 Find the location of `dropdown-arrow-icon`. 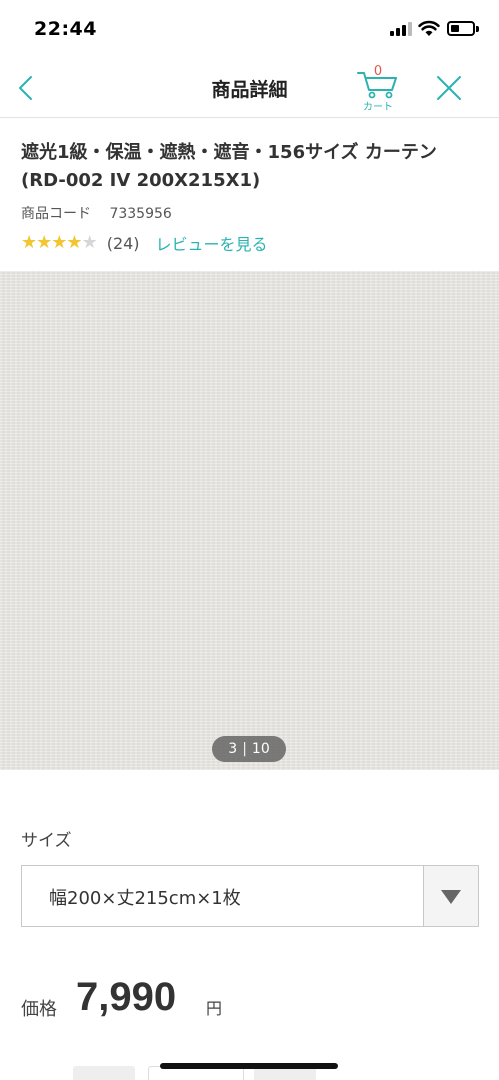

dropdown-arrow-icon is located at coordinates (451, 897).